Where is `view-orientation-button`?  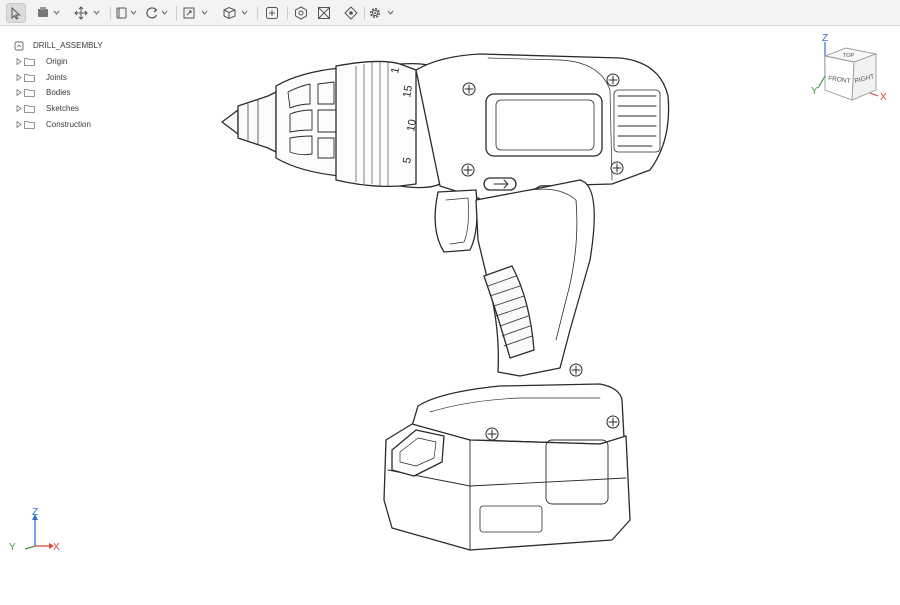 view-orientation-button is located at coordinates (237, 13).